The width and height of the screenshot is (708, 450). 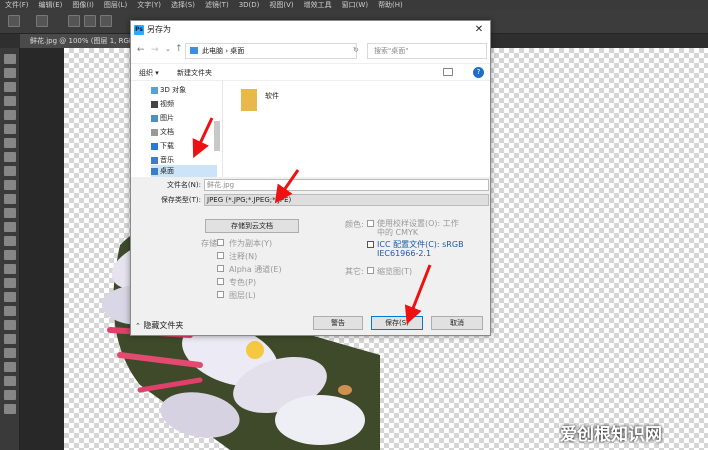 I want to click on watermark: 爱创根知识网, so click(x=611, y=435).